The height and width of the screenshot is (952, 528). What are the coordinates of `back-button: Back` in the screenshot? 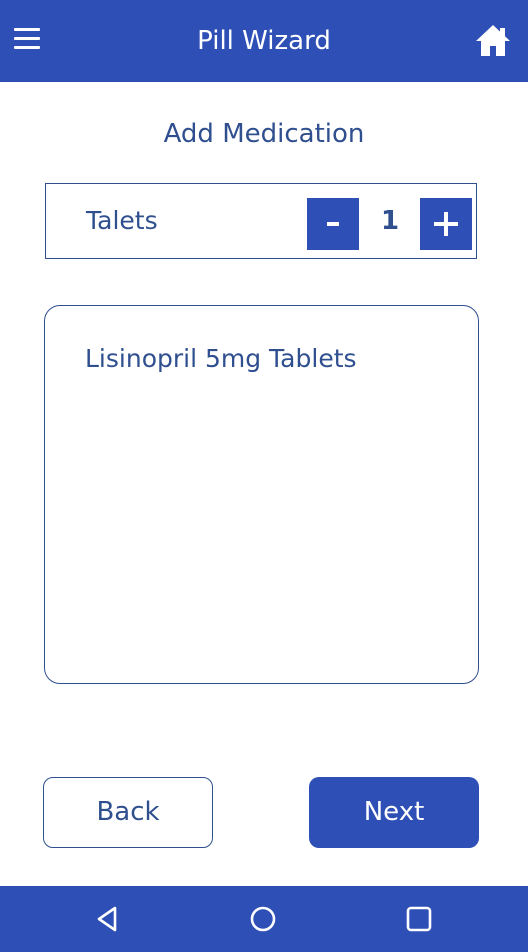 It's located at (128, 812).